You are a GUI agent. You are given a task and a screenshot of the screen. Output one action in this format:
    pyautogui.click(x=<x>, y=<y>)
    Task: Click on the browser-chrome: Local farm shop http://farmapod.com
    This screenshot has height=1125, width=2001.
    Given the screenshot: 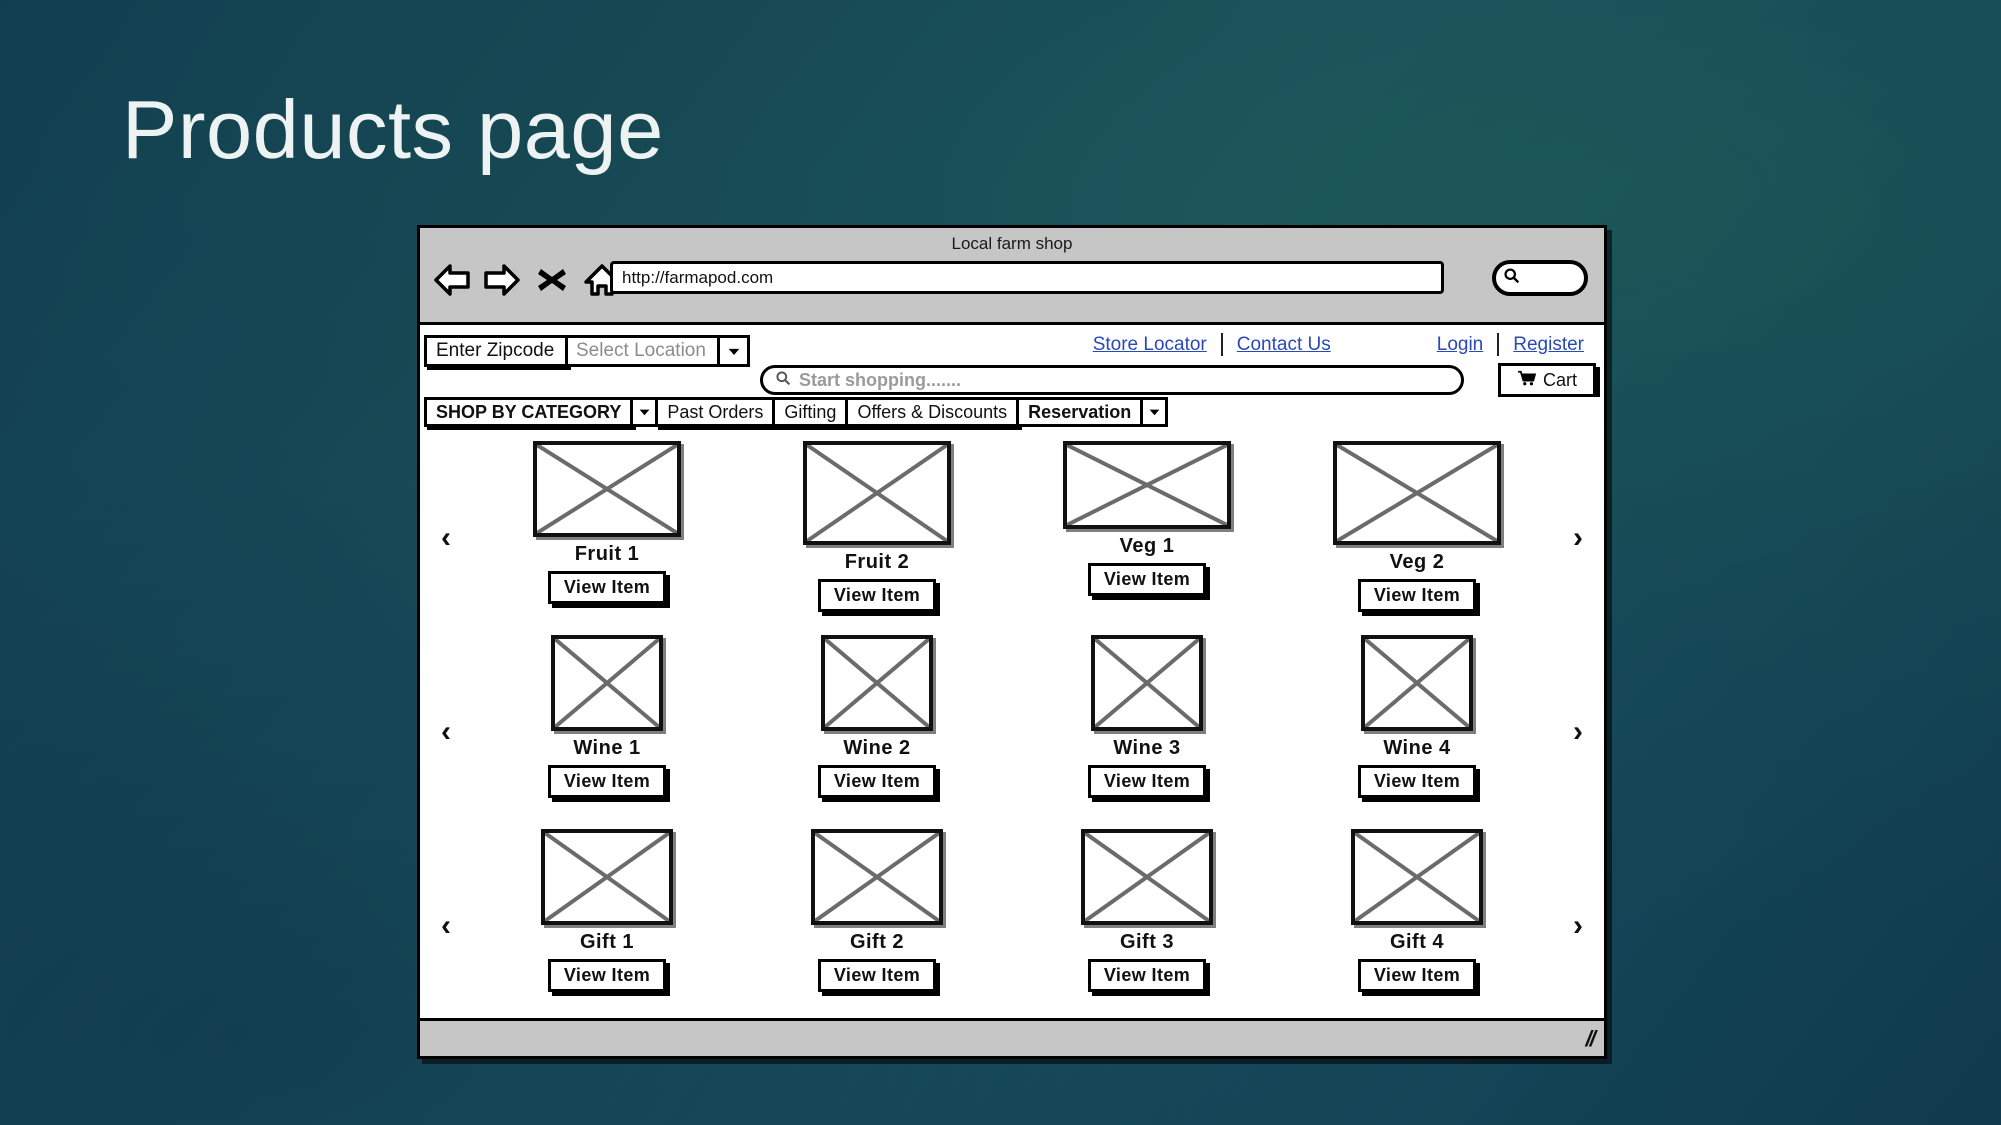 What is the action you would take?
    pyautogui.click(x=1012, y=276)
    